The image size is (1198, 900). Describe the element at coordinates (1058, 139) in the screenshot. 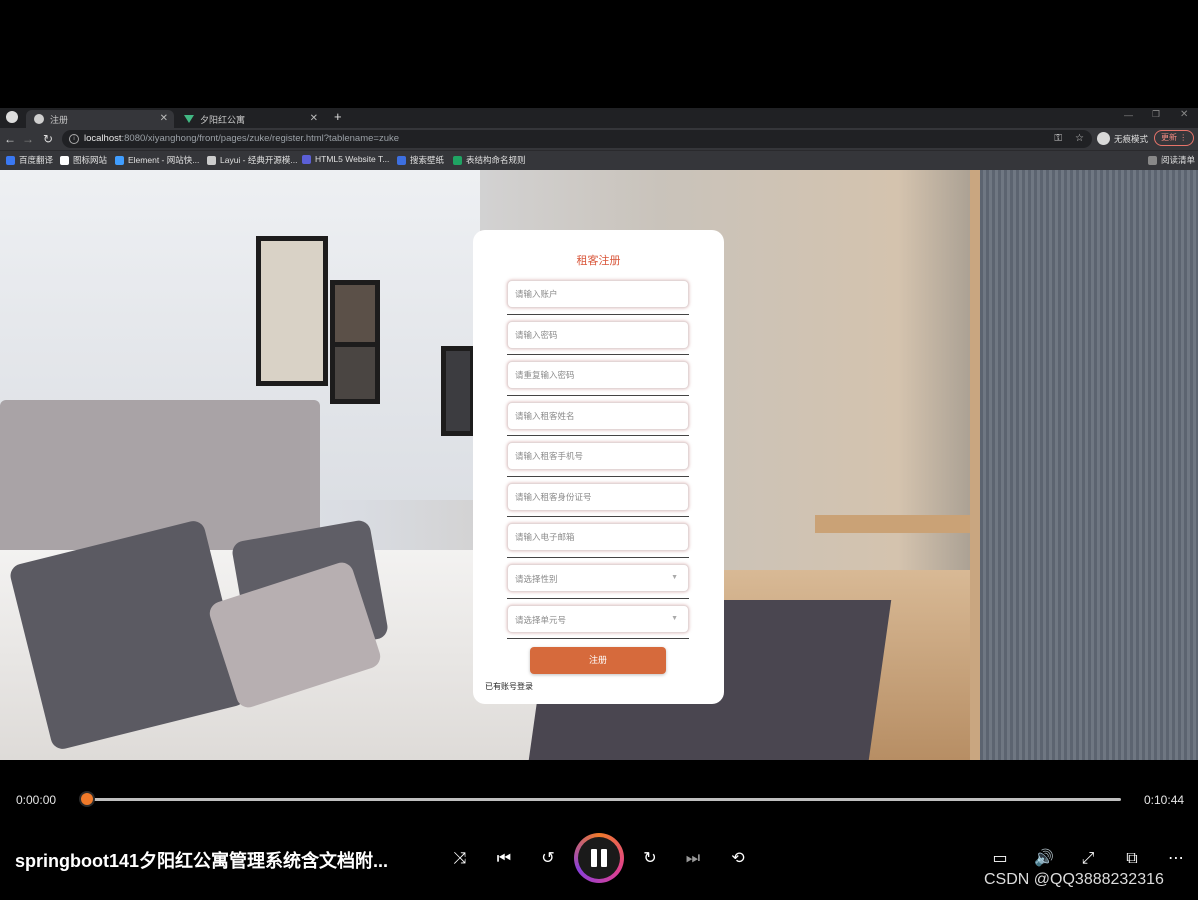

I see `key-icon: ⚿` at that location.